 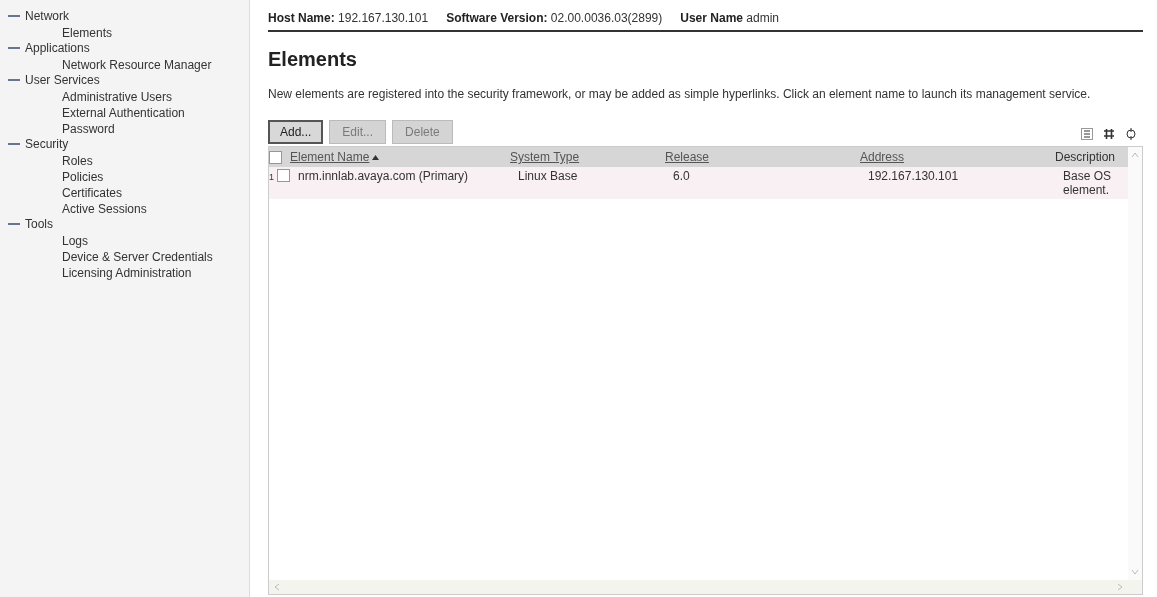 What do you see at coordinates (62, 80) in the screenshot?
I see `sidebar-section: User Services` at bounding box center [62, 80].